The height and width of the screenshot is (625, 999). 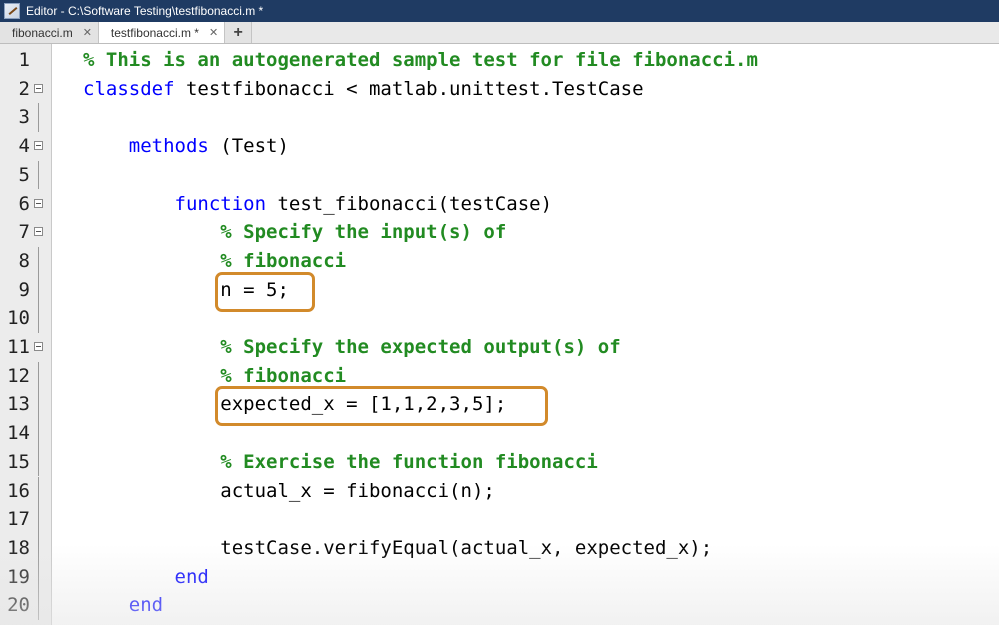 I want to click on line-number: 1, so click(x=24, y=60).